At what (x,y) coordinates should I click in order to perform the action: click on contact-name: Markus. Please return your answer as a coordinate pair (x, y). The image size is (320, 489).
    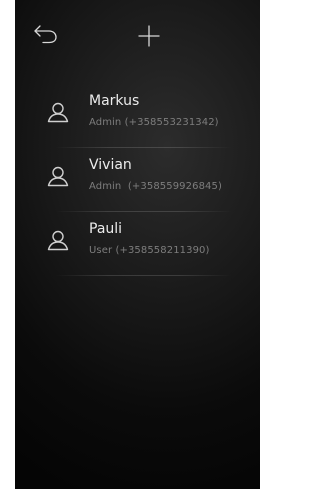
    Looking at the image, I should click on (114, 101).